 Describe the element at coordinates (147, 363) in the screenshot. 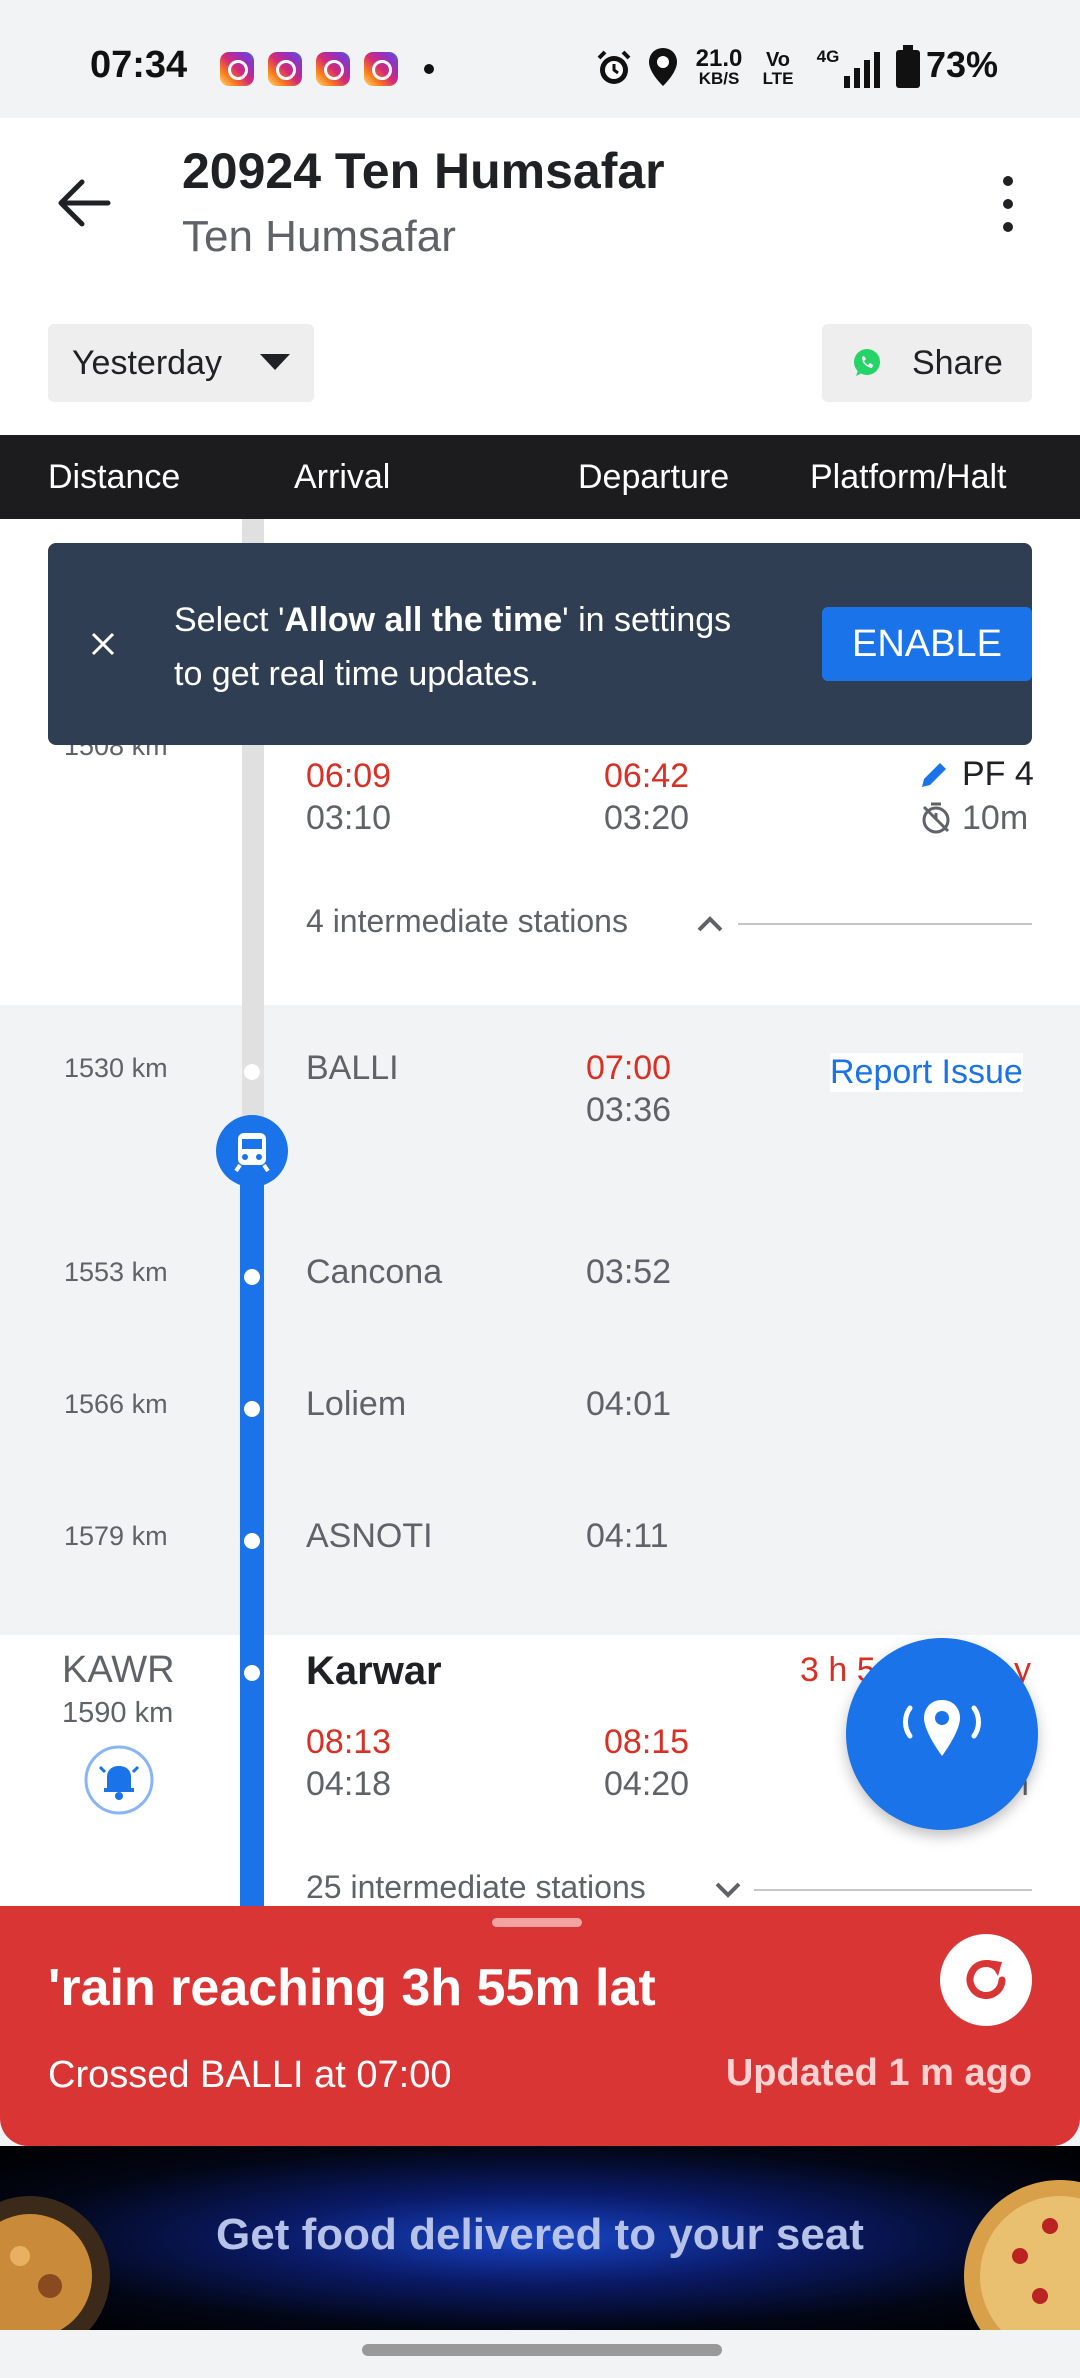

I see `day-selector-label: Yesterday` at that location.